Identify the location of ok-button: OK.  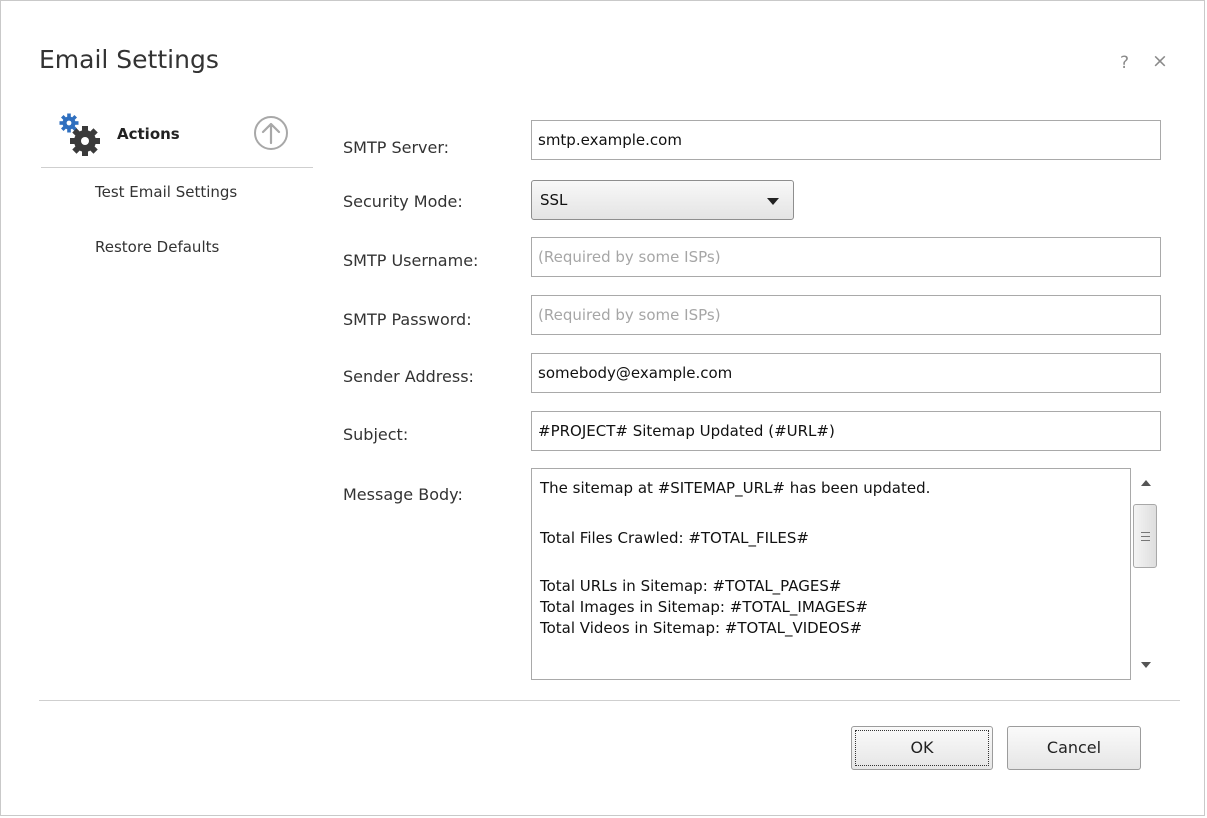
(922, 748).